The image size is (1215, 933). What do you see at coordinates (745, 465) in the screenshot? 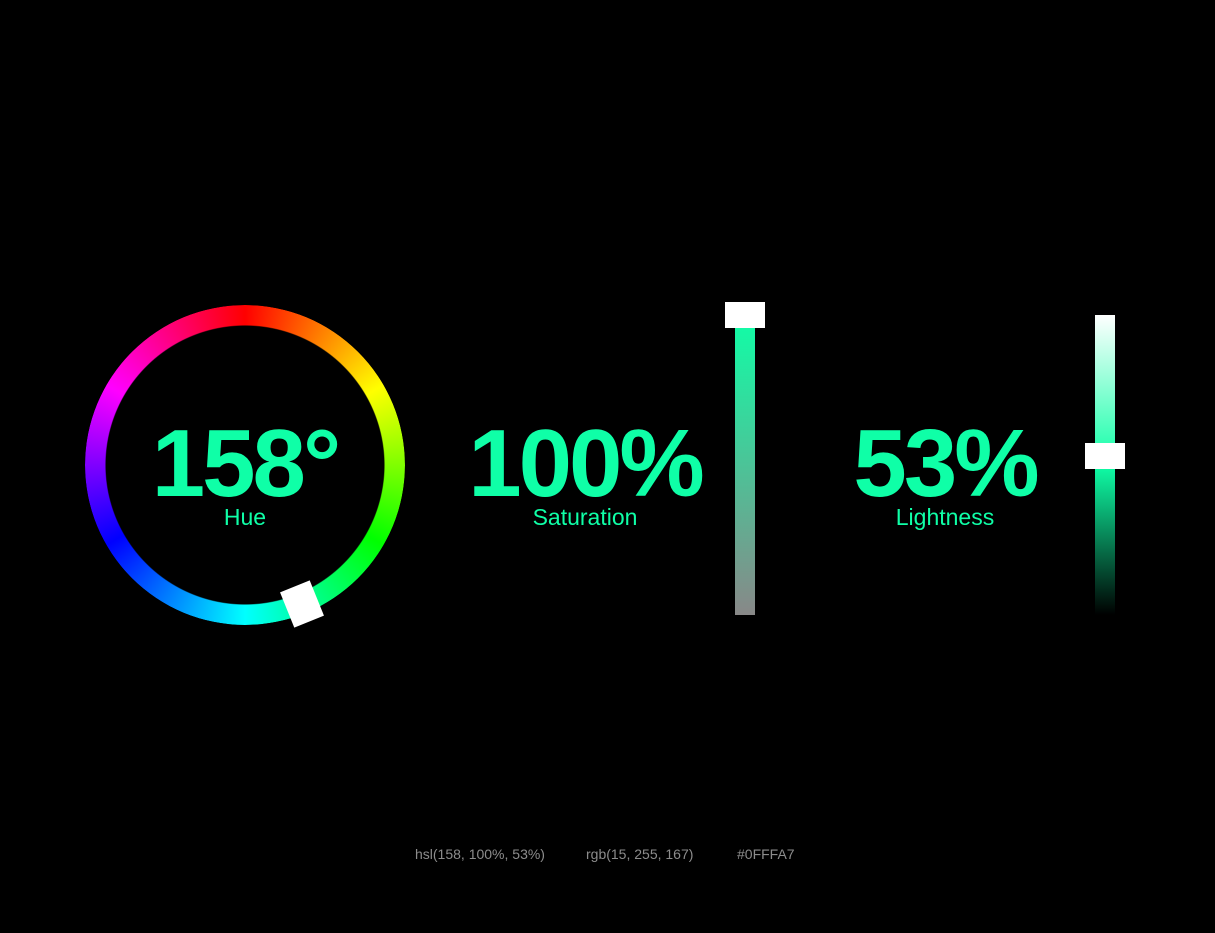
I see `saturation-slider-track` at bounding box center [745, 465].